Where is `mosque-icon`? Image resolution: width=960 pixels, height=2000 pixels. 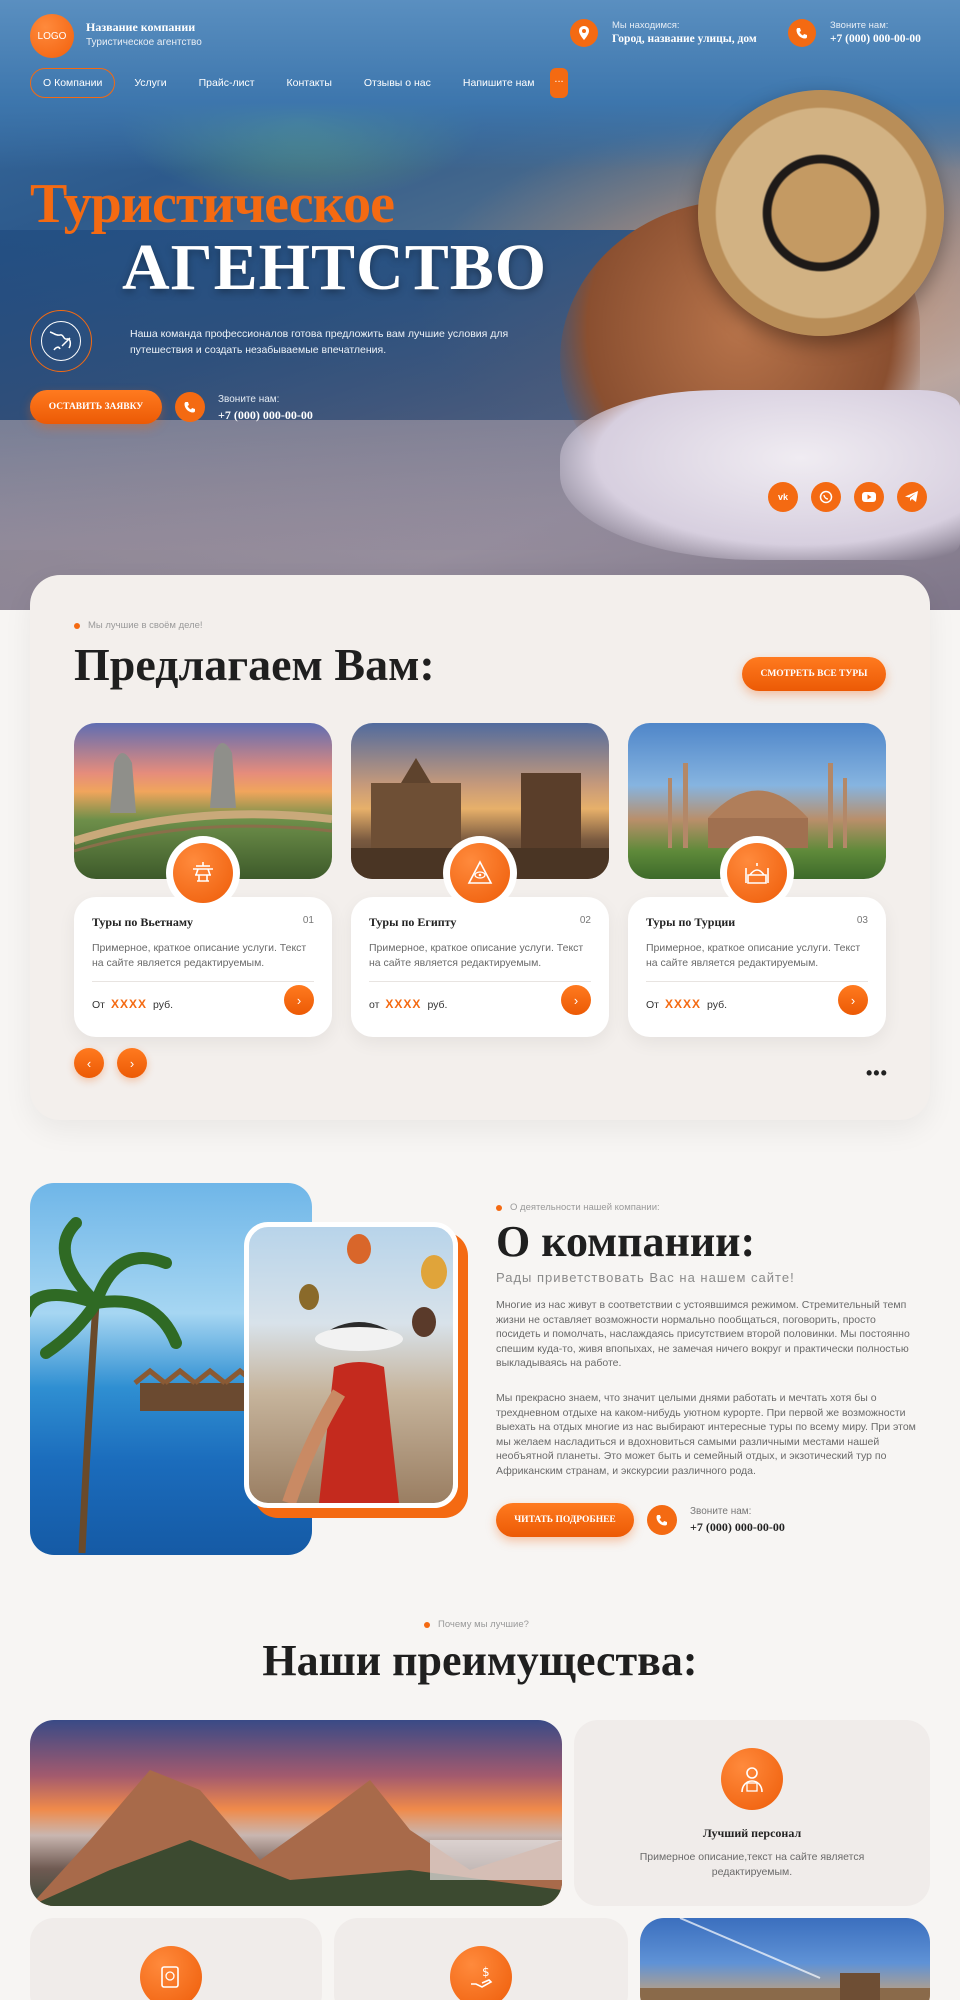 mosque-icon is located at coordinates (757, 873).